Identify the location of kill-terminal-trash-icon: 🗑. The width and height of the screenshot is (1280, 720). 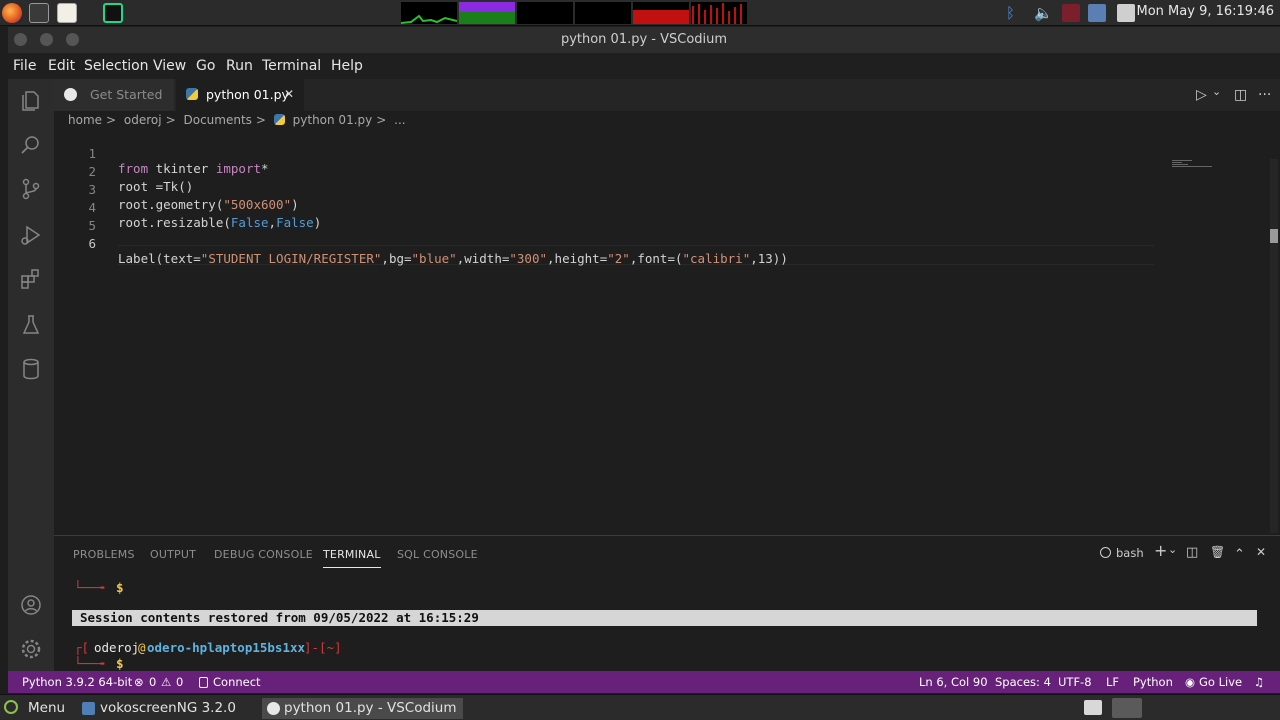
(1217, 552).